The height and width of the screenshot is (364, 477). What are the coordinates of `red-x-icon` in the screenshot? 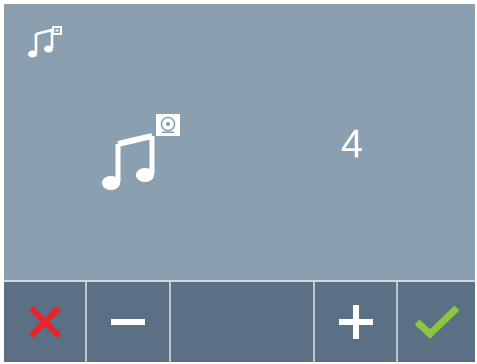 It's located at (44, 322).